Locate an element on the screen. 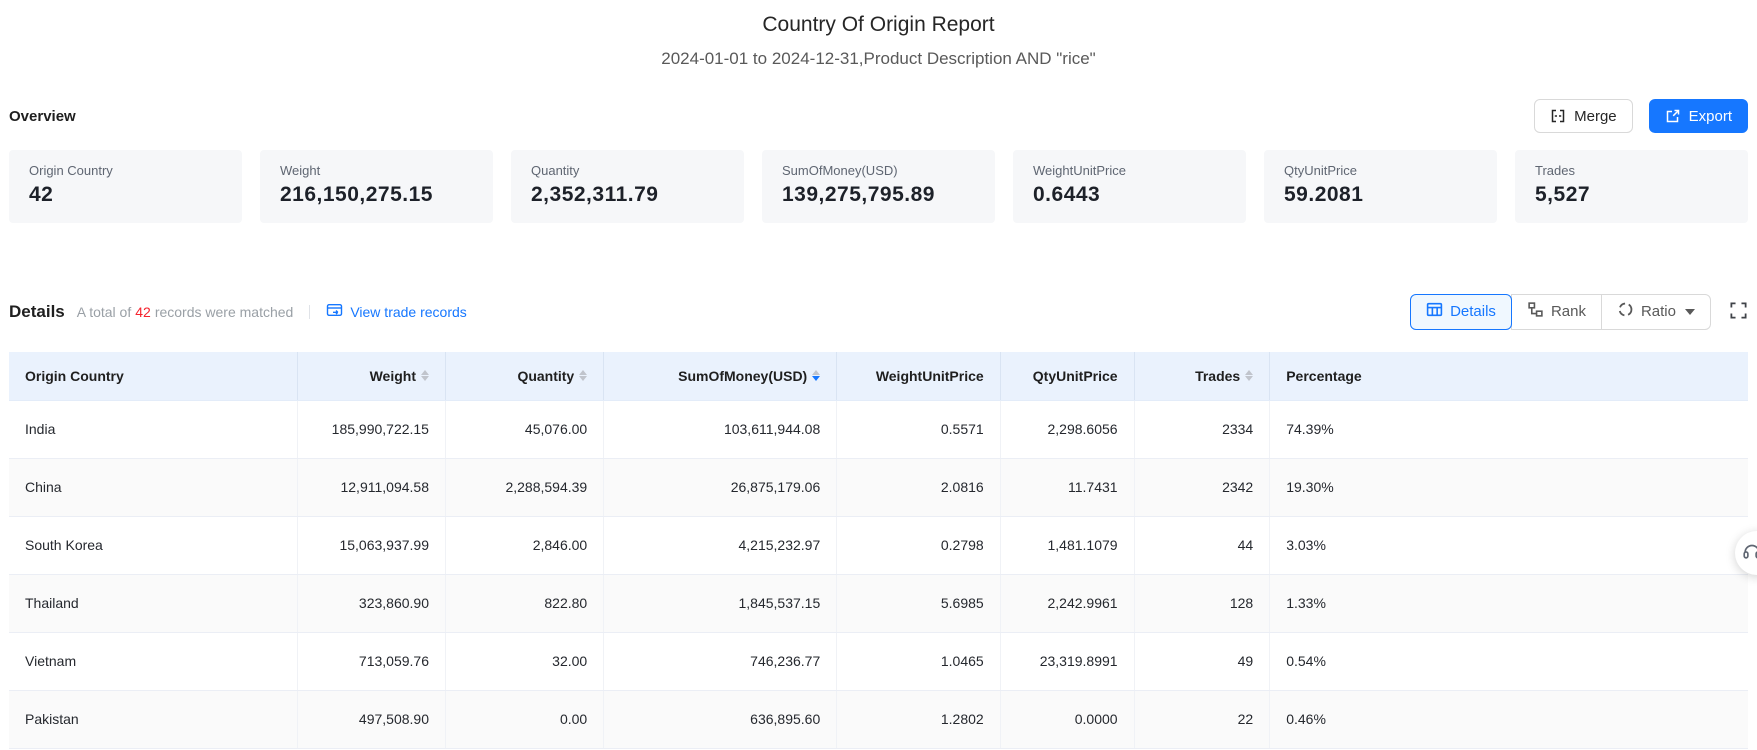 The width and height of the screenshot is (1757, 750). matched-prefix: A total of is located at coordinates (104, 311).